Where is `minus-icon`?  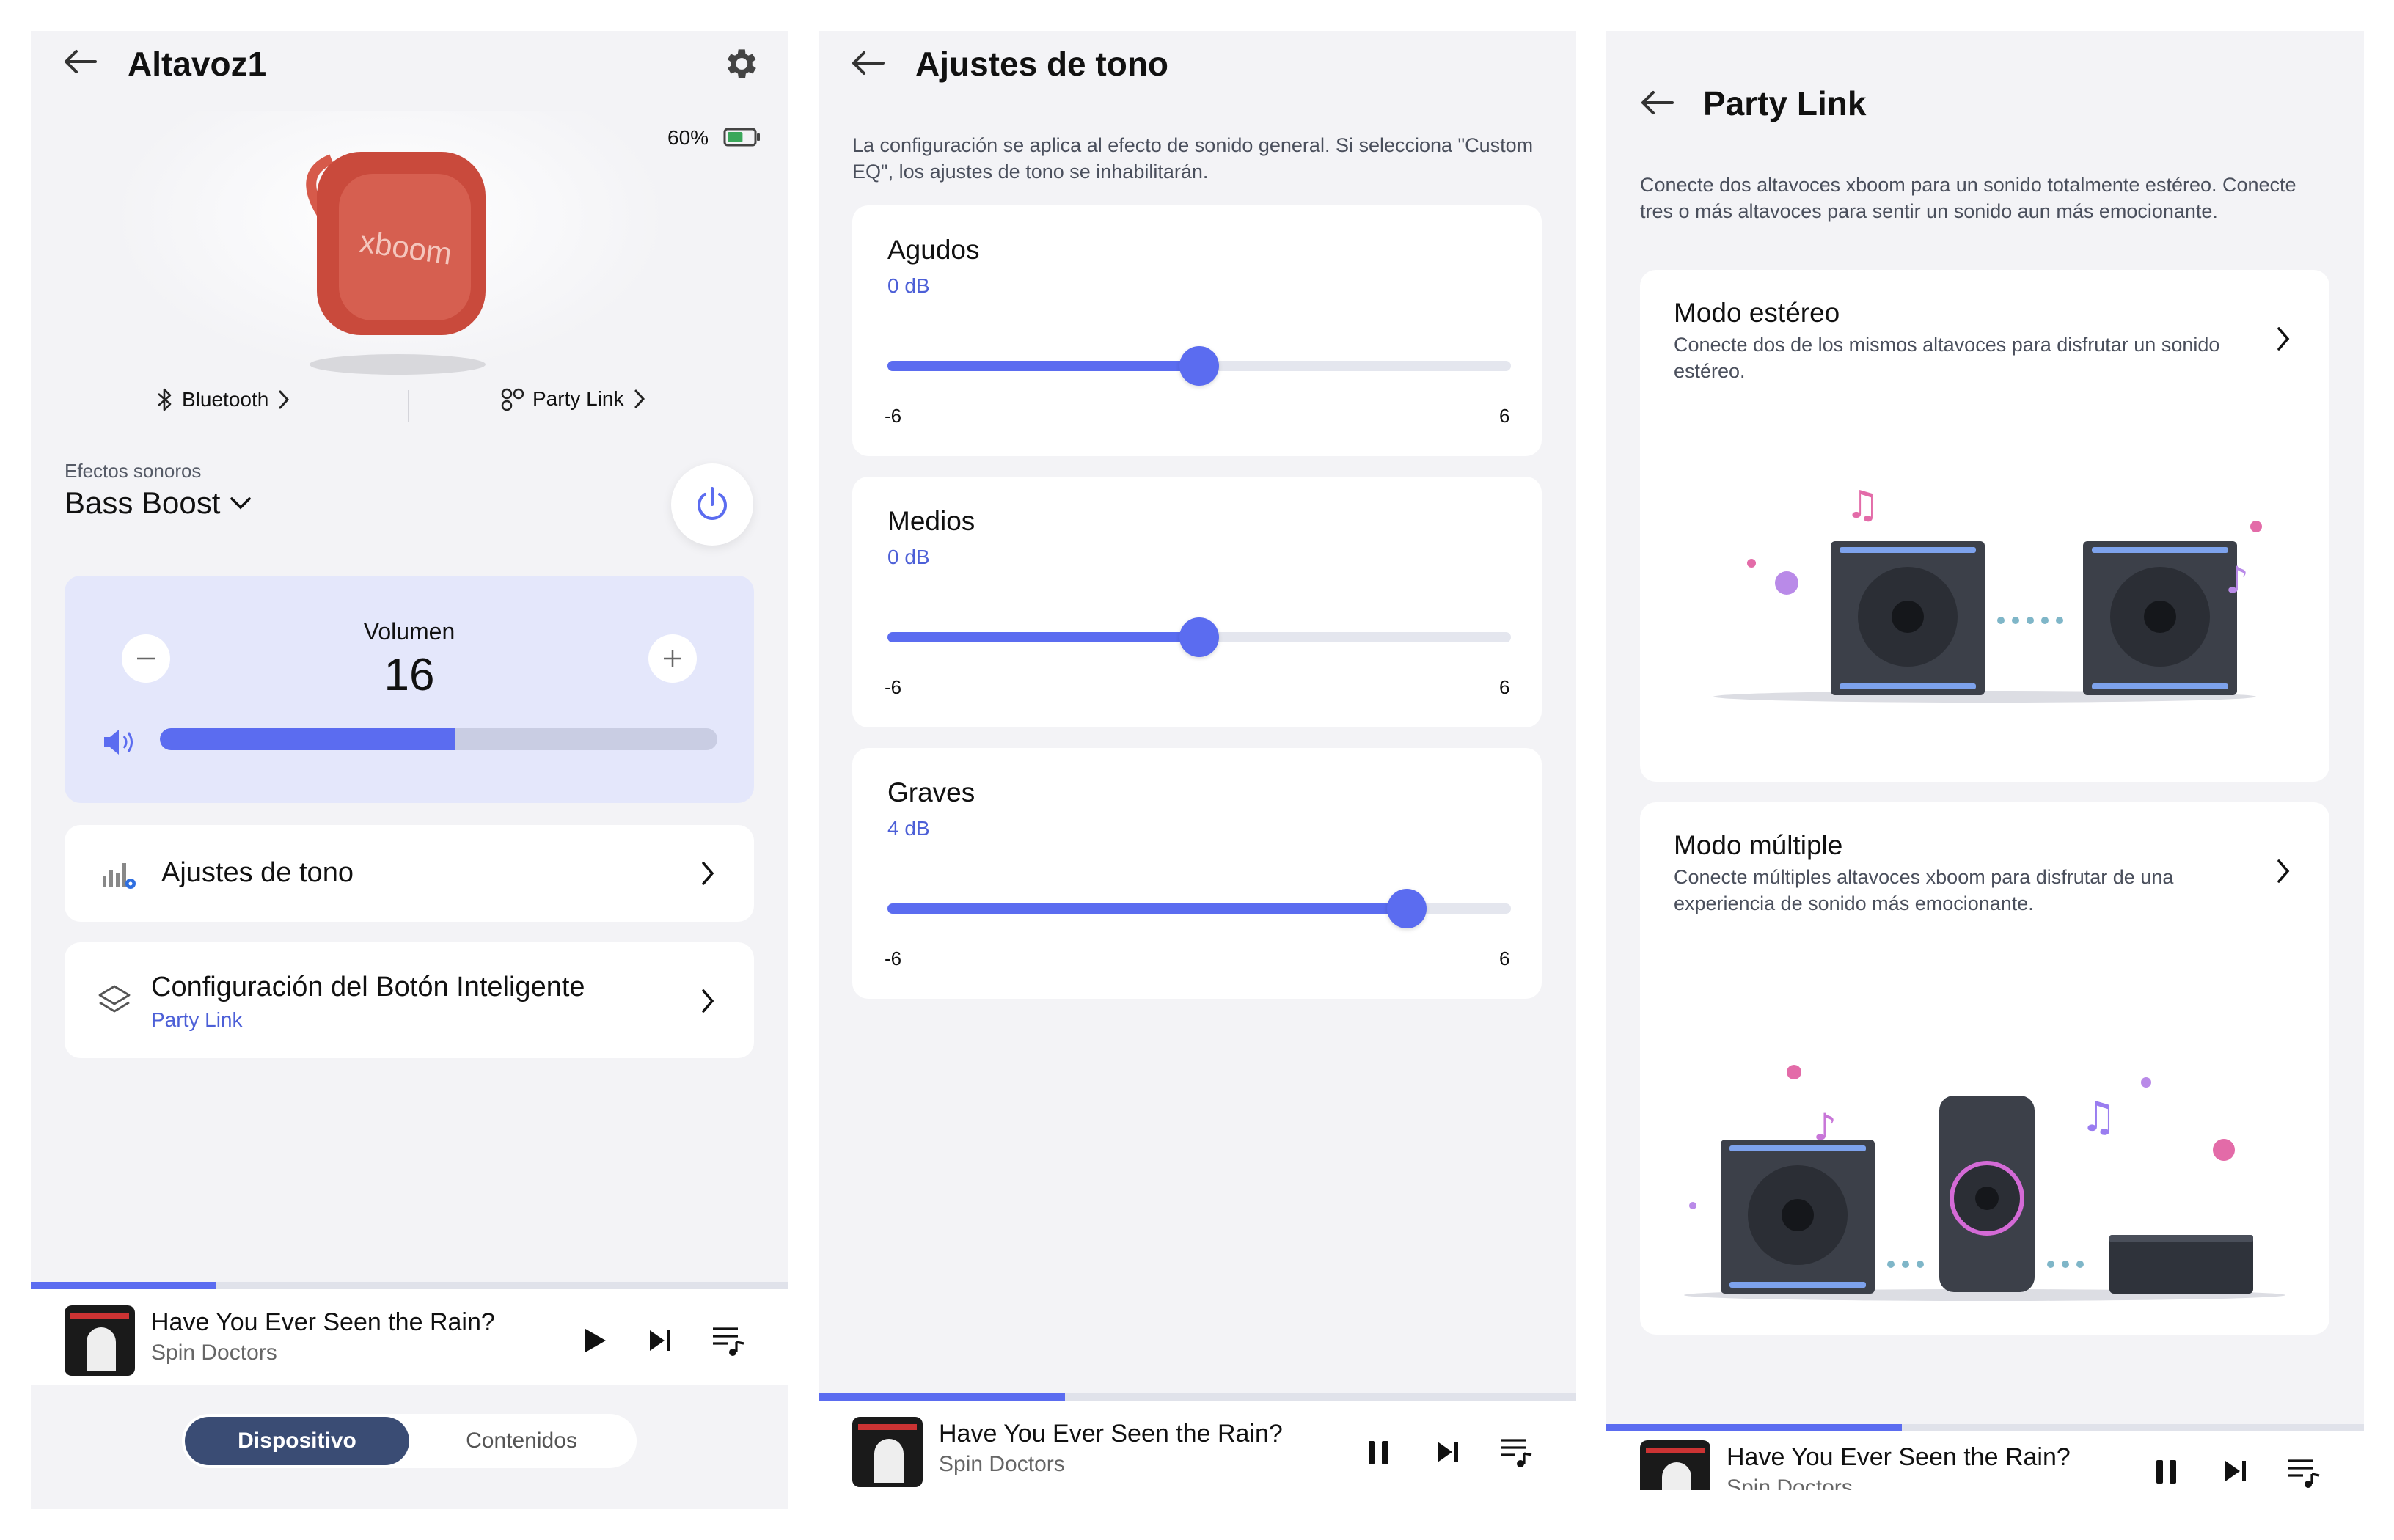 minus-icon is located at coordinates (146, 658).